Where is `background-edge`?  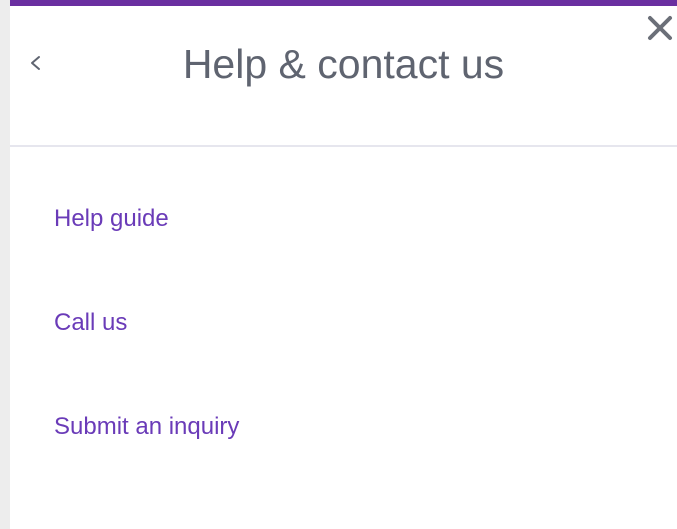 background-edge is located at coordinates (5, 264).